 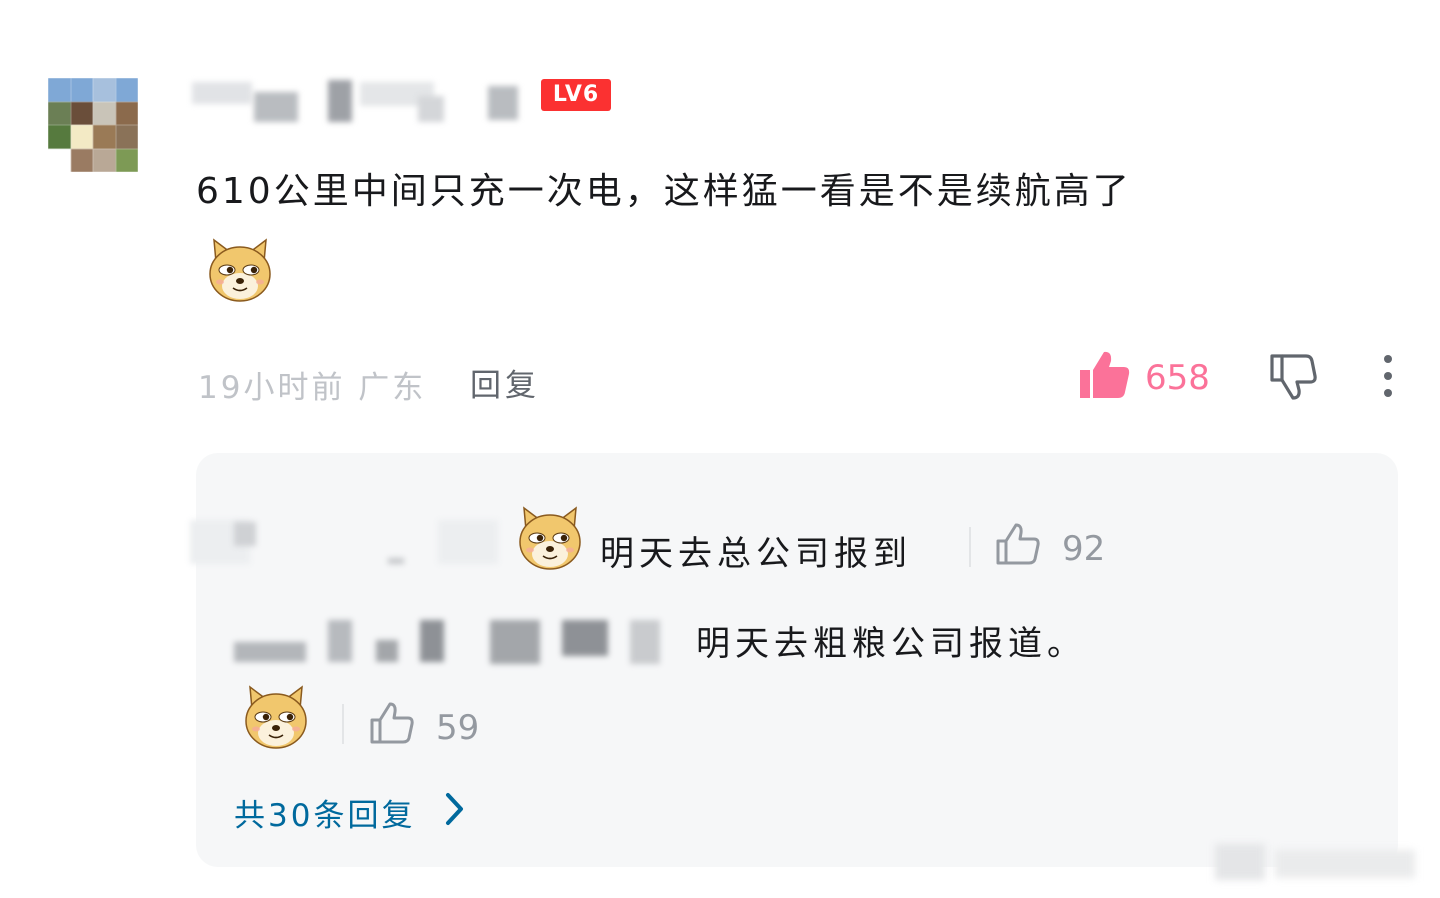 I want to click on thumbs-down-icon, so click(x=1293, y=377).